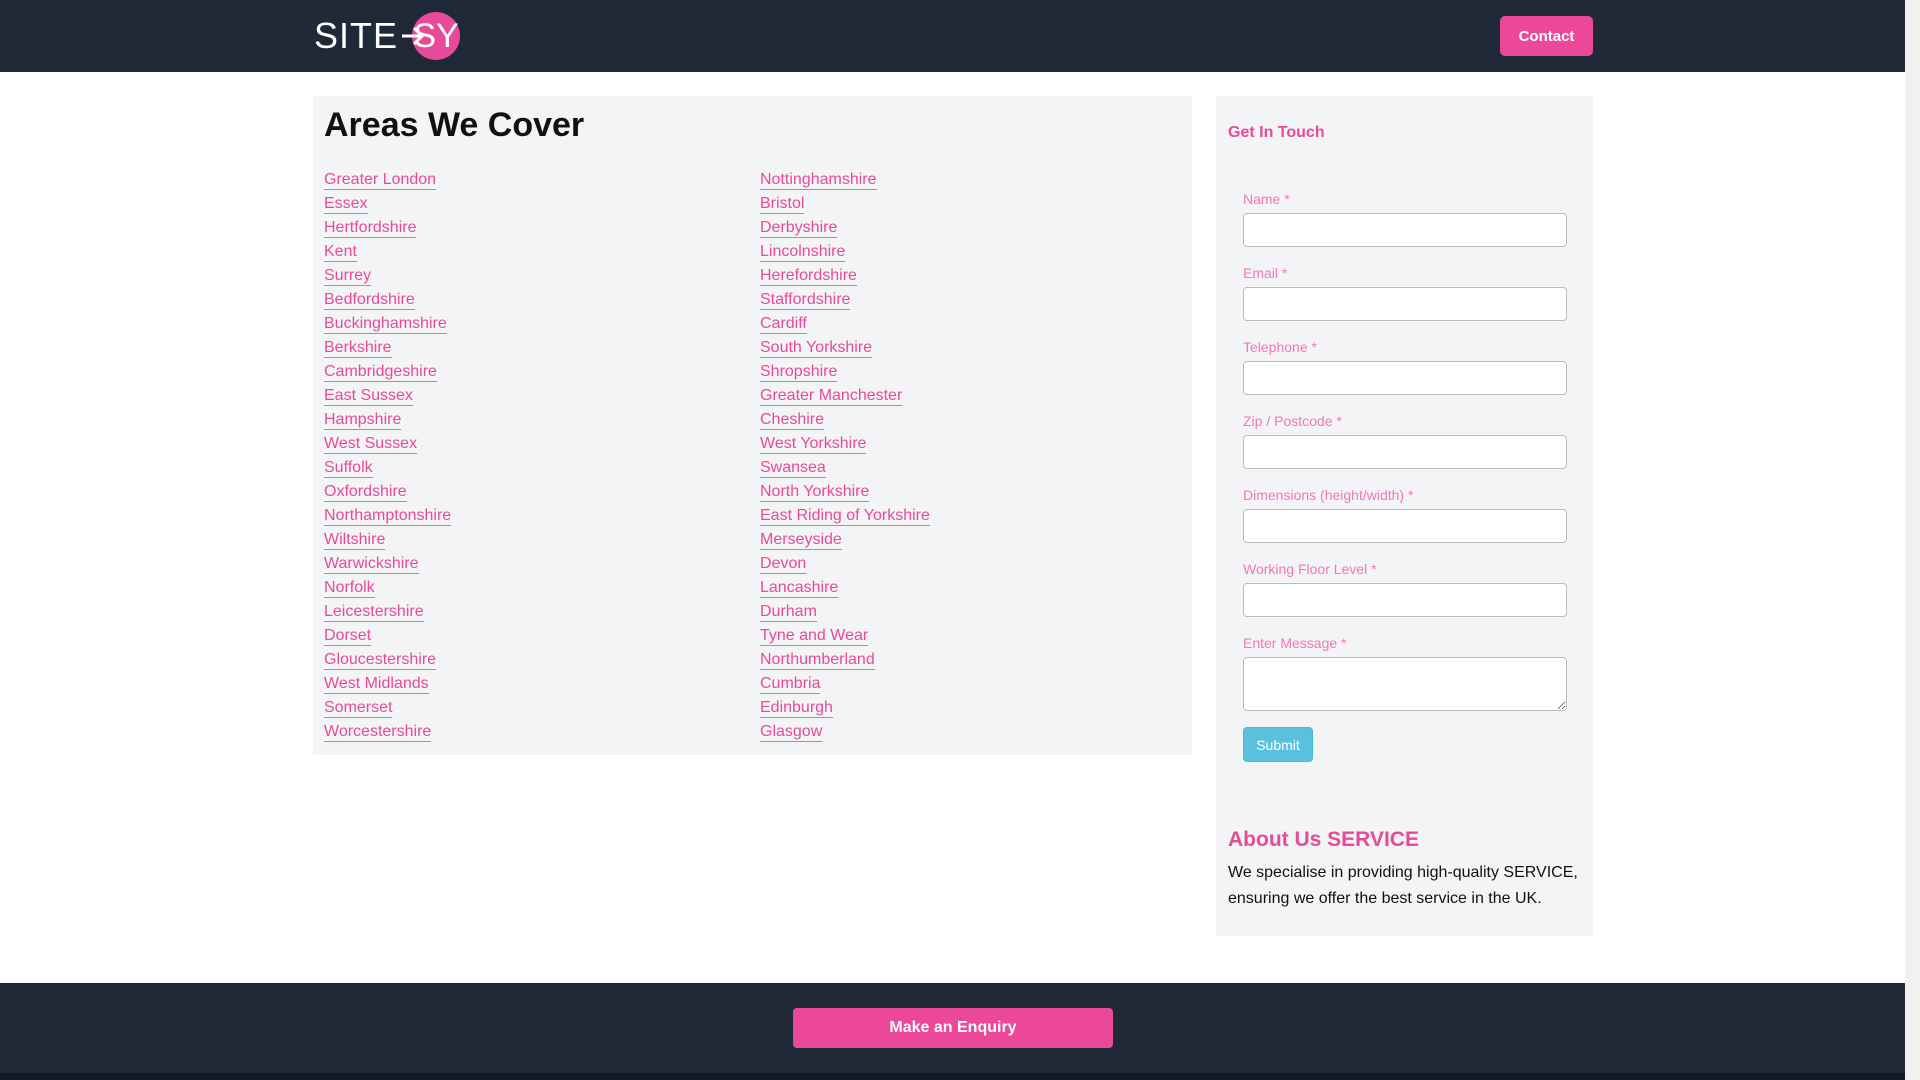  I want to click on area-list-item: Warwickshire, so click(387, 564).